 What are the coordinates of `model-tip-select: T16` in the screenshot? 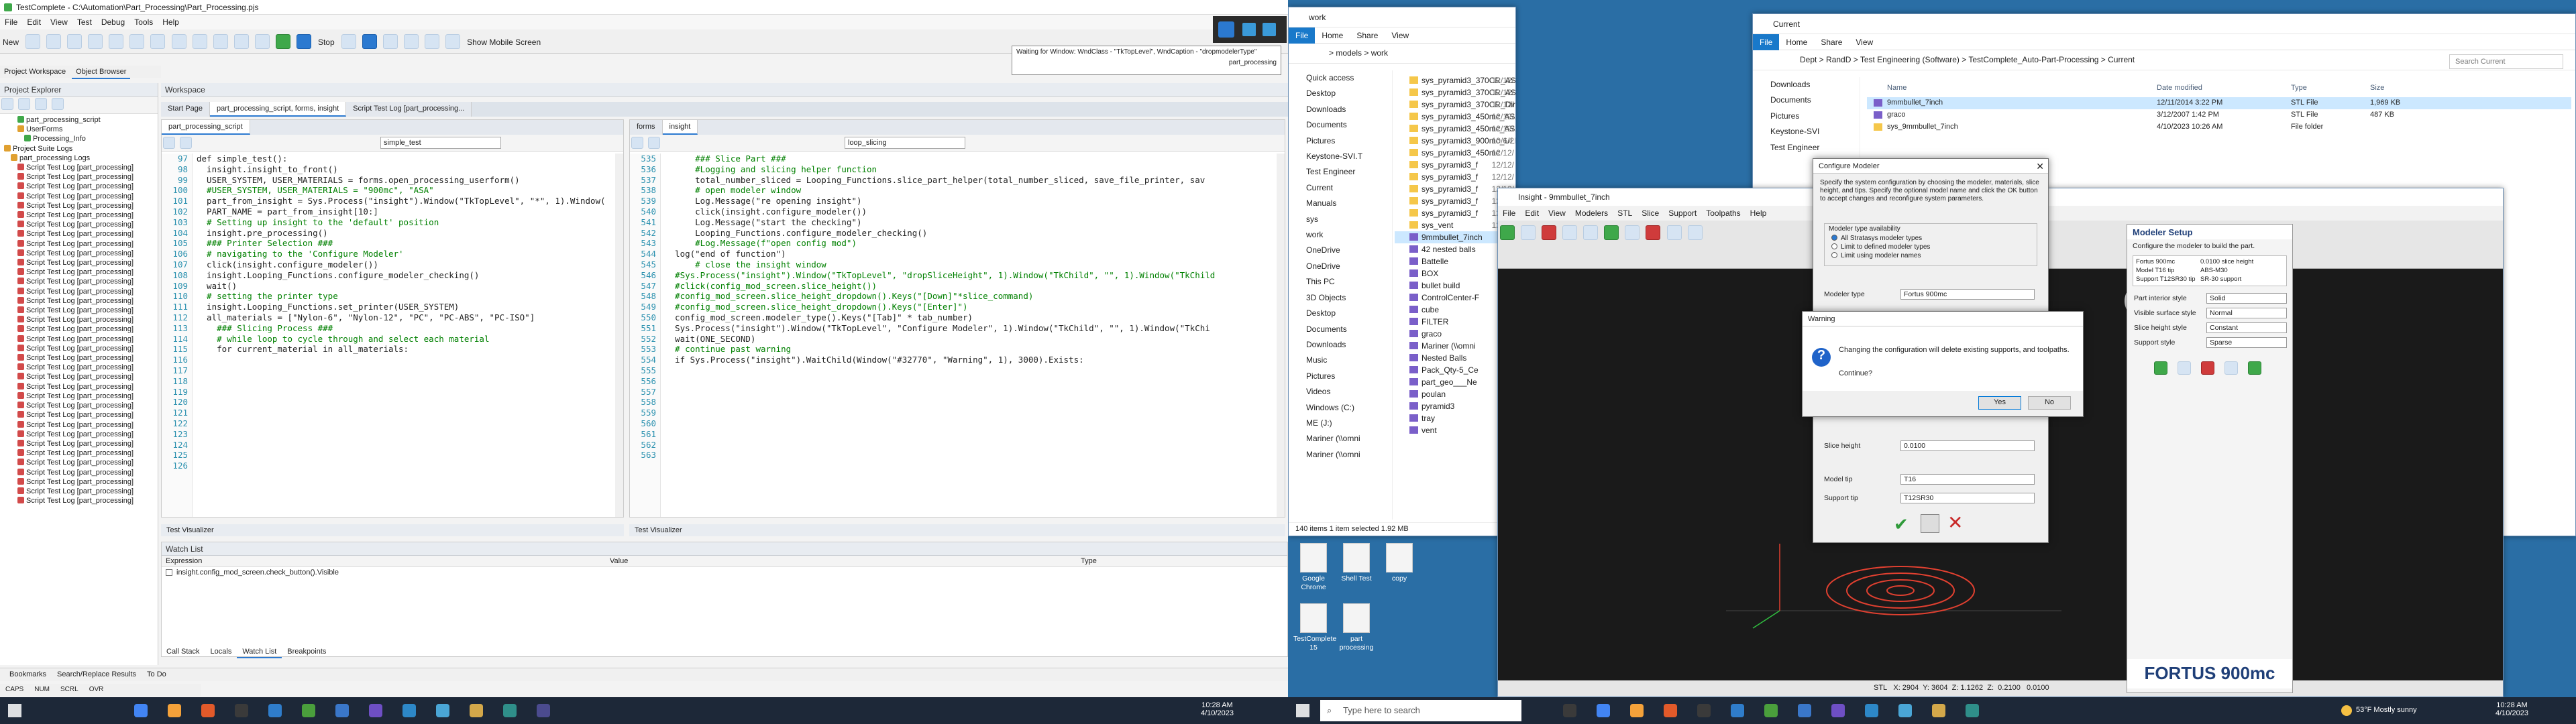 It's located at (1967, 479).